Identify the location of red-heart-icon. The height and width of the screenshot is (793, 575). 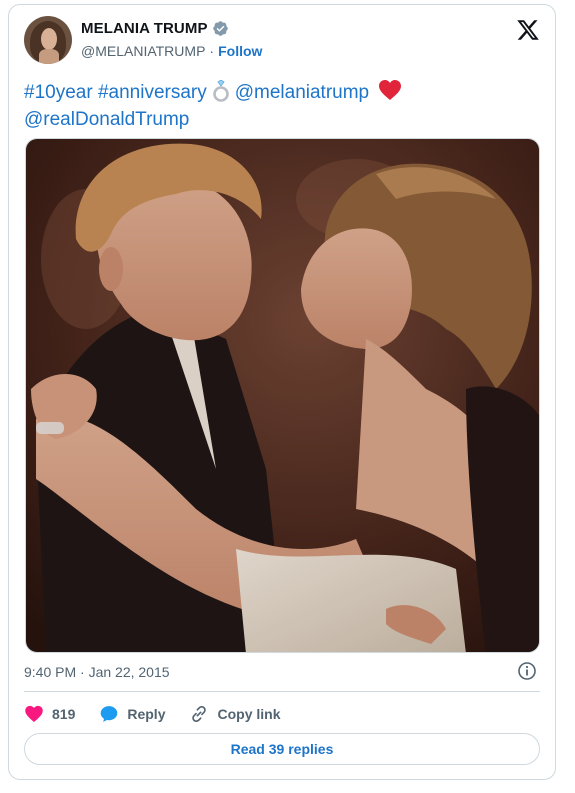
(390, 90).